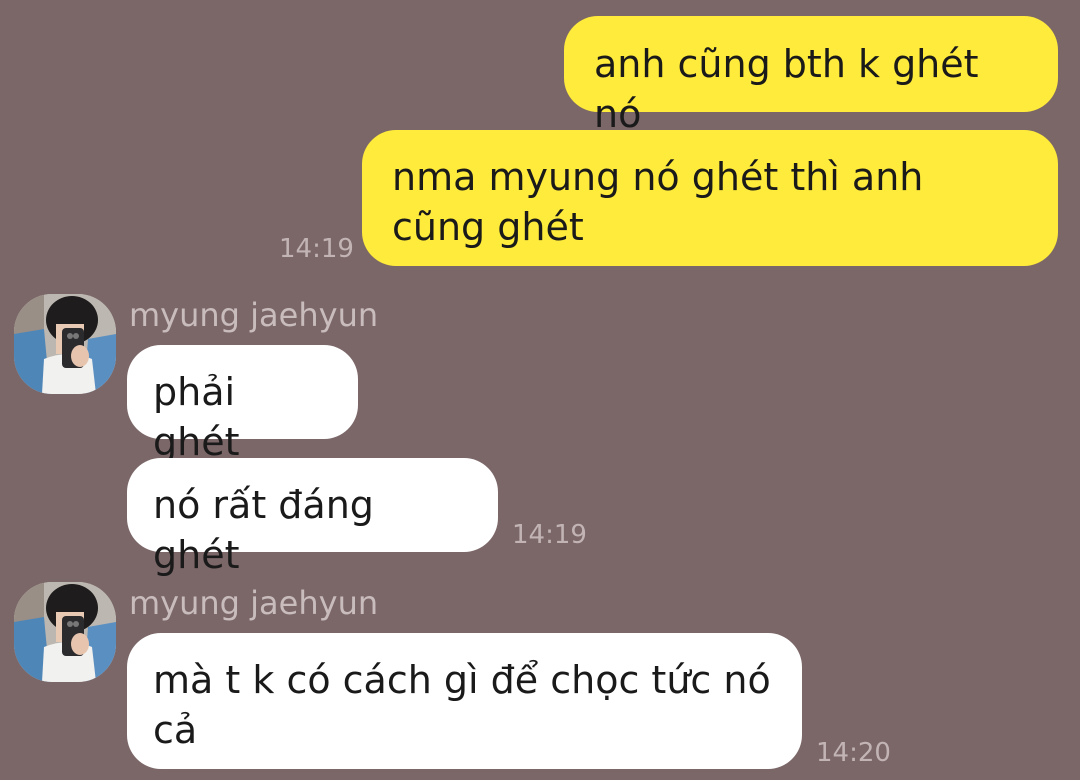 The height and width of the screenshot is (780, 1080). I want to click on incoming-message-bubble: mà t k có cách gì để chọc tức nó cả, so click(464, 701).